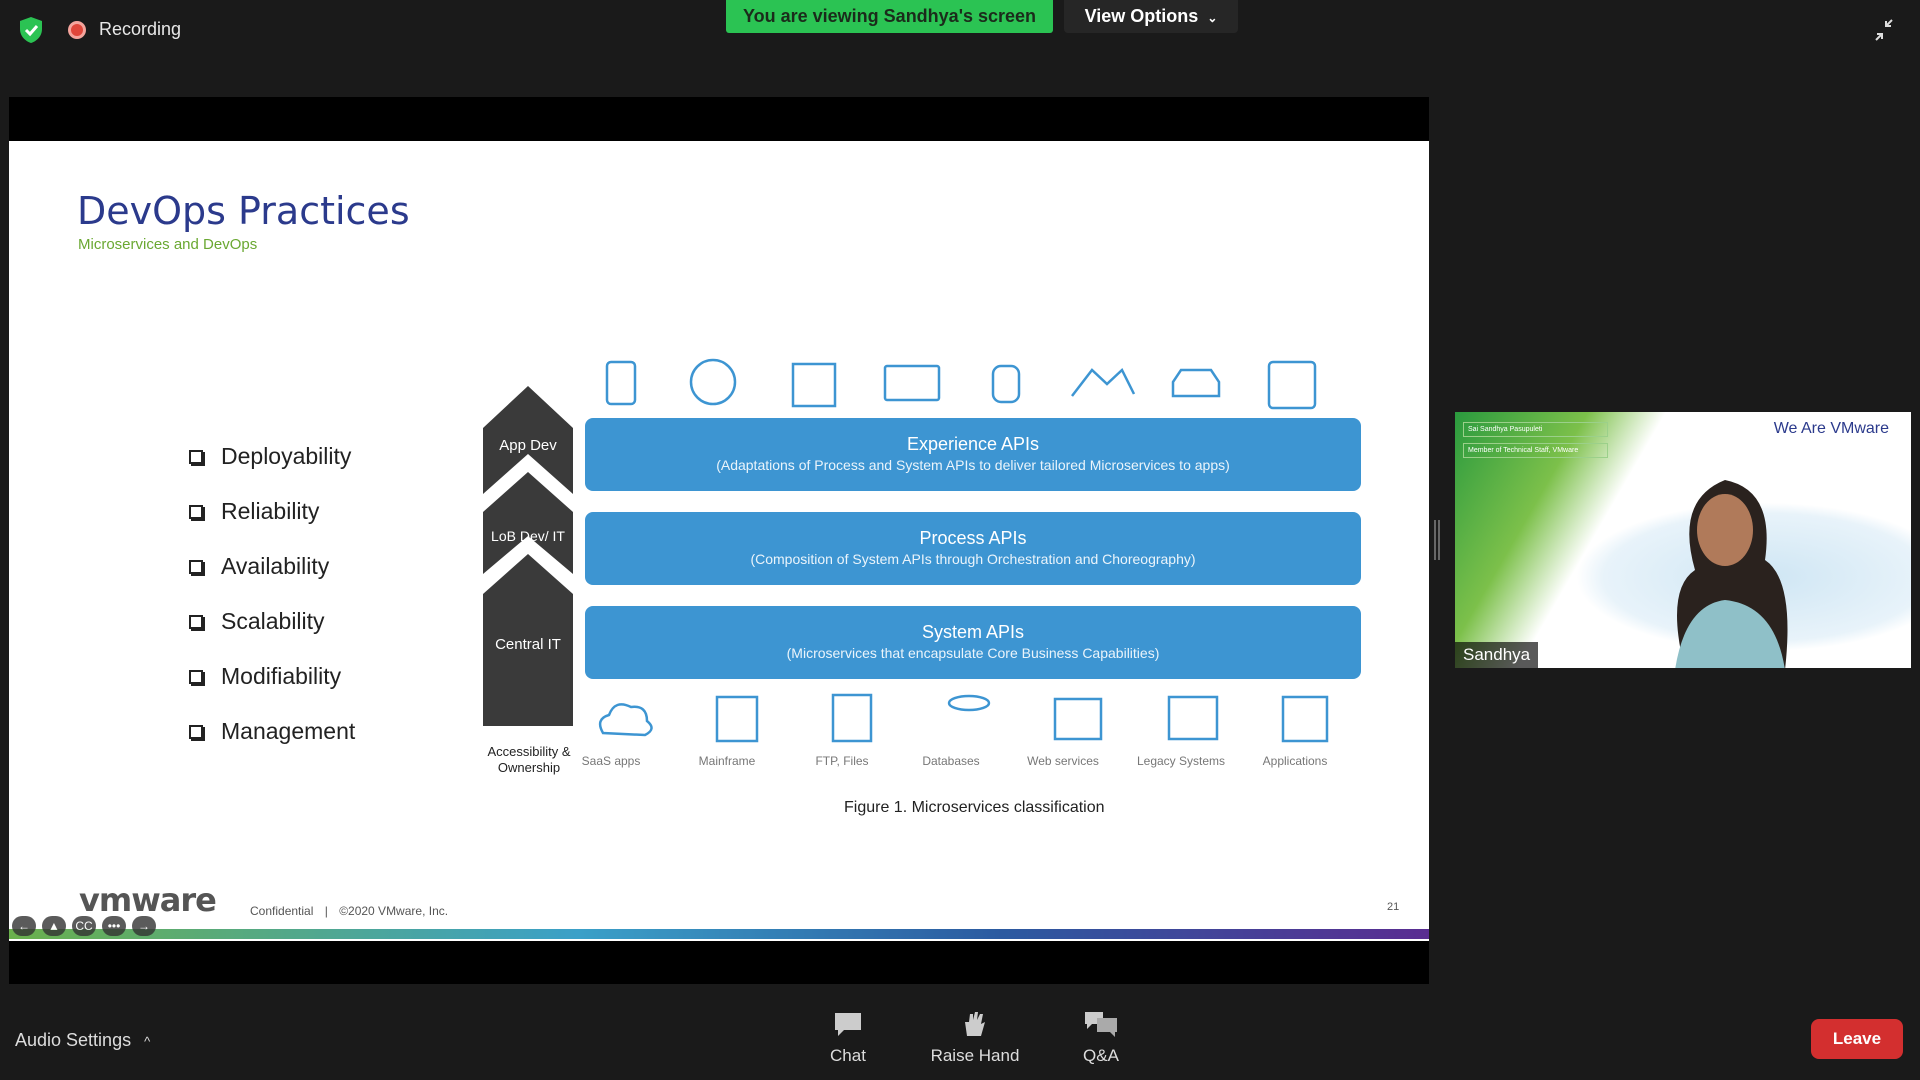  Describe the element at coordinates (243, 211) in the screenshot. I see `slide-title: DevOps Practices` at that location.